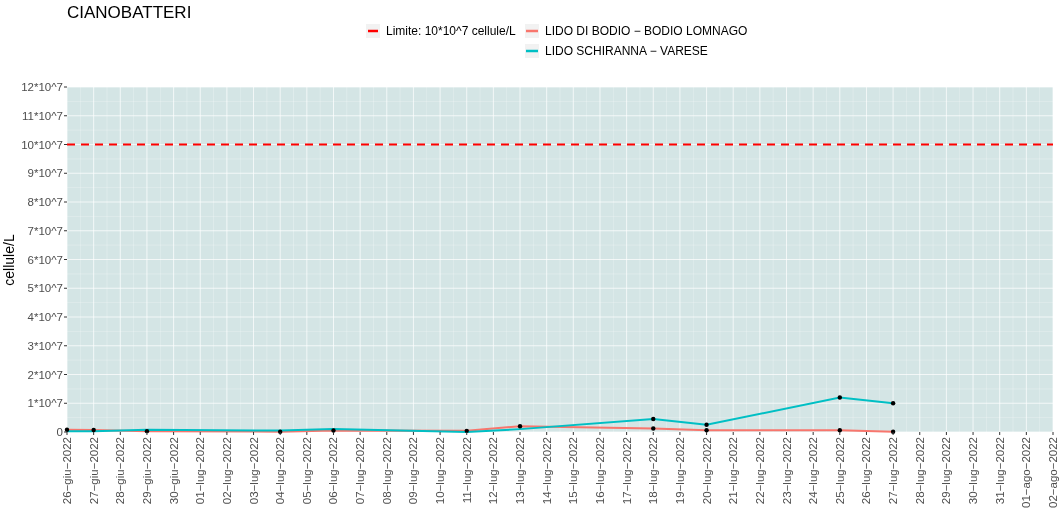 This screenshot has height=529, width=1063. Describe the element at coordinates (786, 471) in the screenshot. I see `x-tick-label: 23−lug−2022` at that location.